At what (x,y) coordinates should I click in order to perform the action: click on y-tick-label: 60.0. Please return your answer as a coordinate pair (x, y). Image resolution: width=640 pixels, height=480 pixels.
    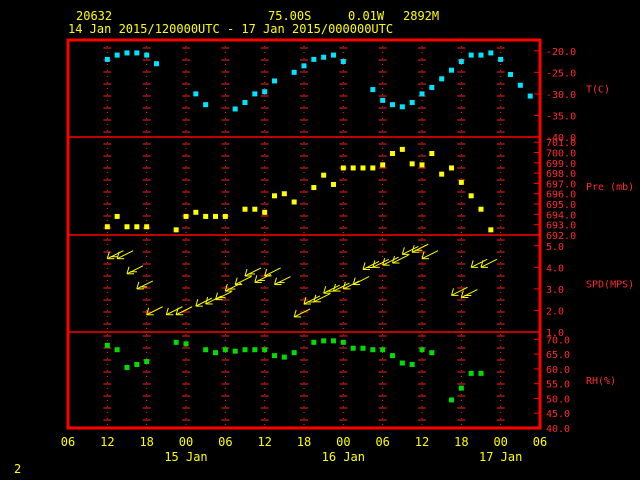
    Looking at the image, I should click on (558, 370).